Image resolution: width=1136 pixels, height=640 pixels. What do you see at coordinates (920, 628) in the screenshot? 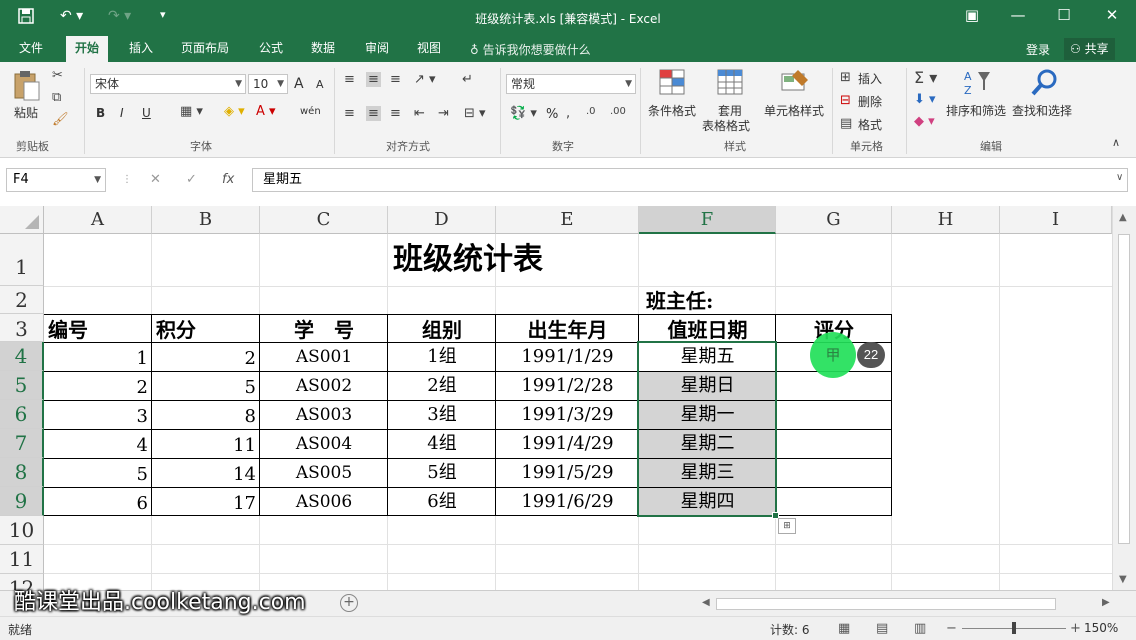
I see `page-break-view-icon: ▥` at bounding box center [920, 628].